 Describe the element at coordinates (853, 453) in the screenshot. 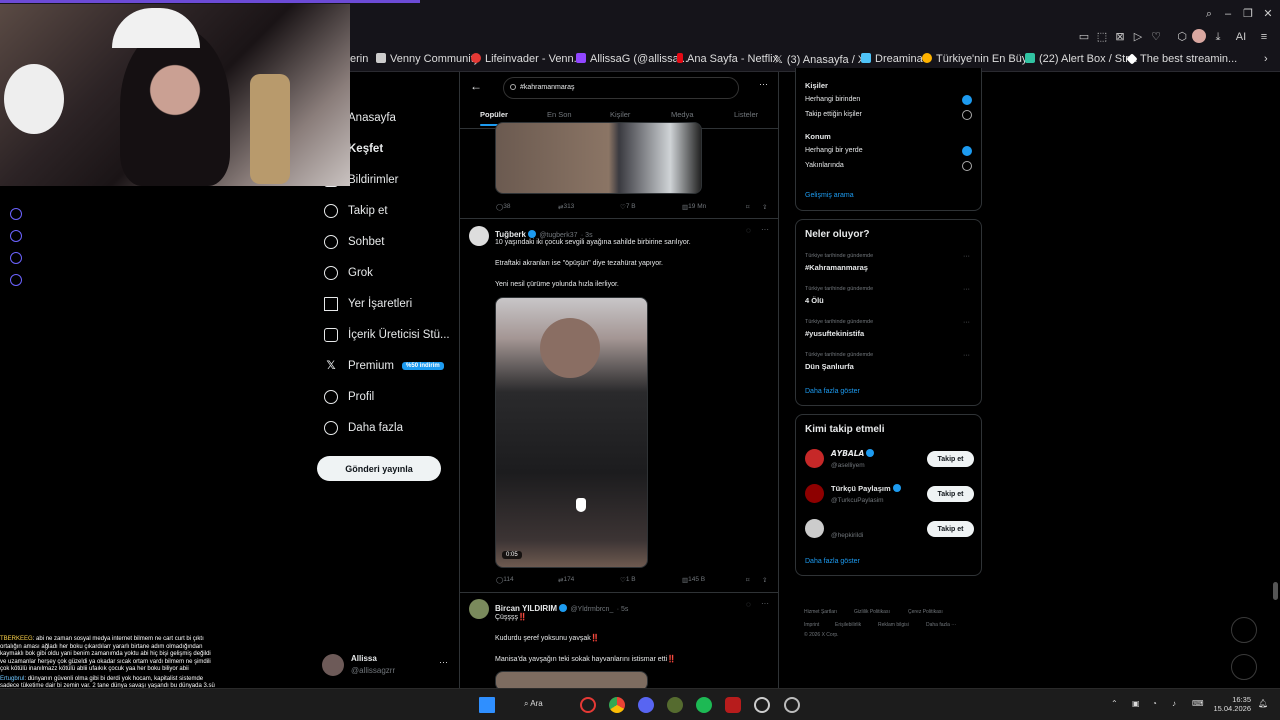

I see `user-name: 𝘼𝙔𝘽𝘼𝙇𝘼` at that location.